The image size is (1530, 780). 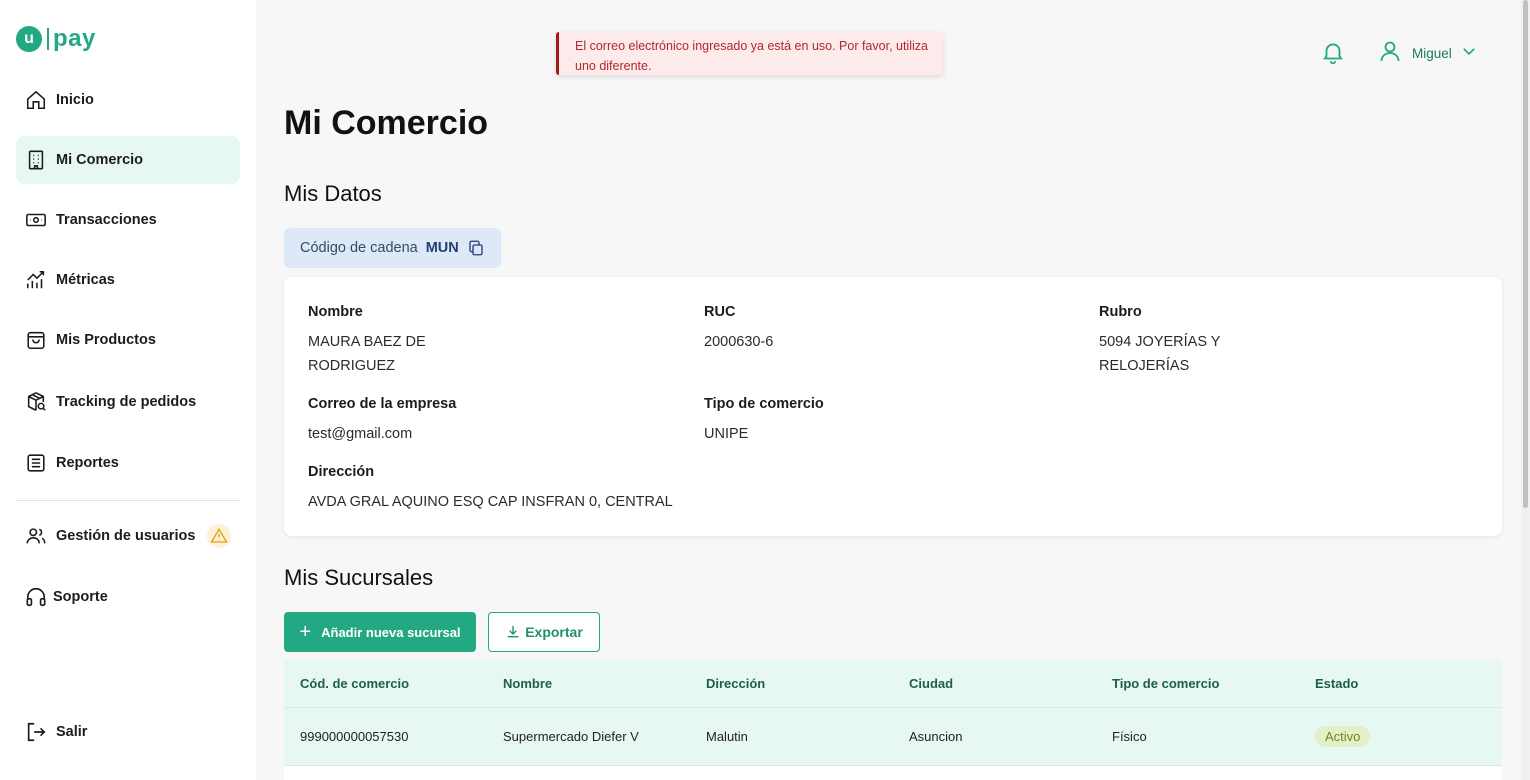 What do you see at coordinates (36, 732) in the screenshot?
I see `logout-icon` at bounding box center [36, 732].